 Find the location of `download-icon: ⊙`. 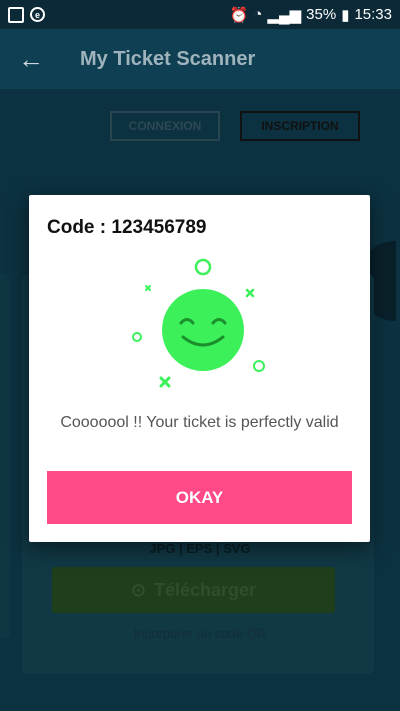

download-icon: ⊙ is located at coordinates (138, 589).